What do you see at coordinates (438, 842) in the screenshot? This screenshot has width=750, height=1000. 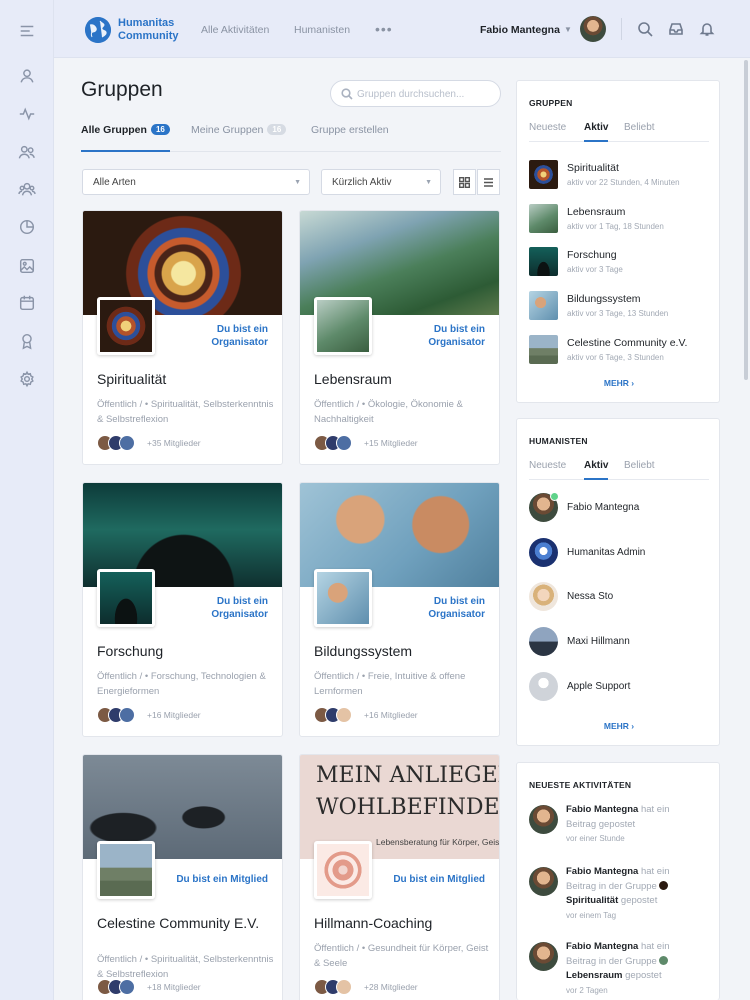 I see `cover-subline: Lebensberatung für Körper, Geist` at bounding box center [438, 842].